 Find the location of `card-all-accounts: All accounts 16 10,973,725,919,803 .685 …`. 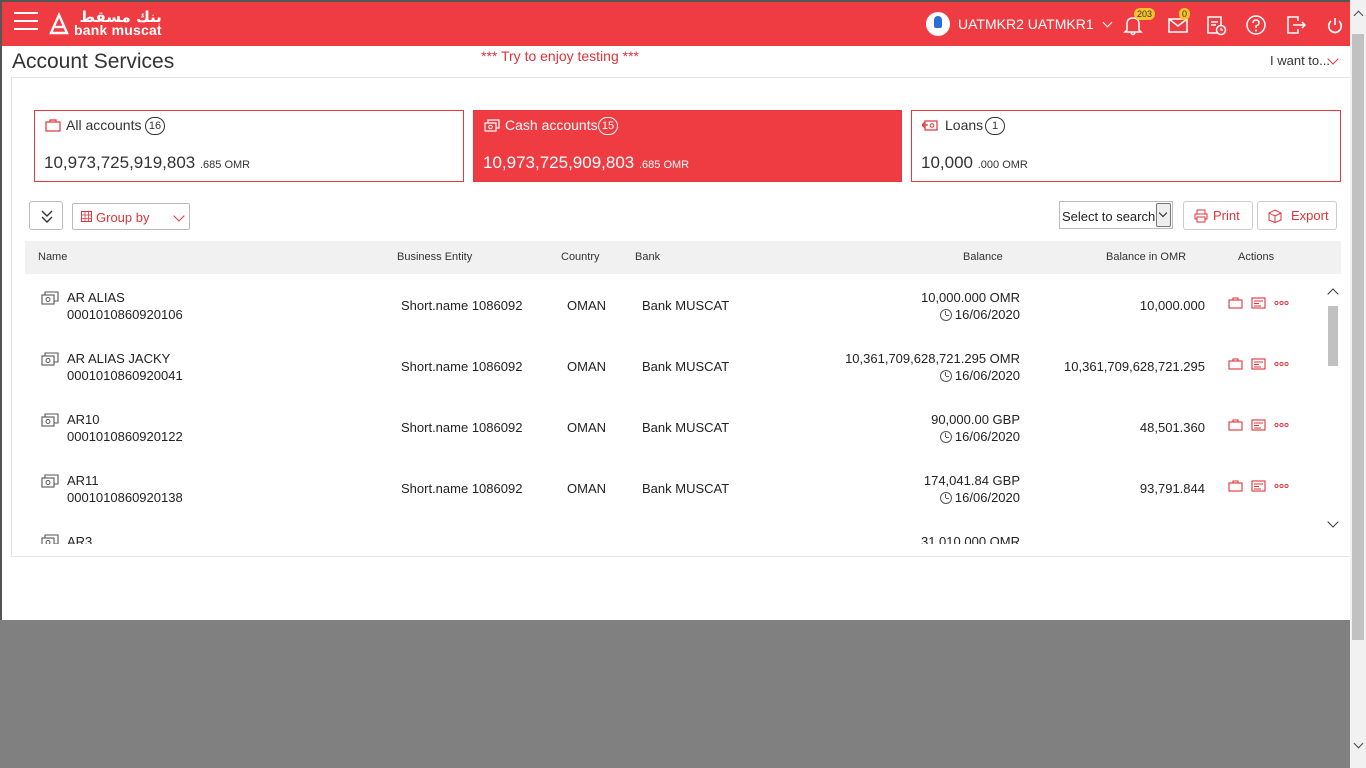

card-all-accounts: All accounts 16 10,973,725,919,803 .685 … is located at coordinates (249, 146).